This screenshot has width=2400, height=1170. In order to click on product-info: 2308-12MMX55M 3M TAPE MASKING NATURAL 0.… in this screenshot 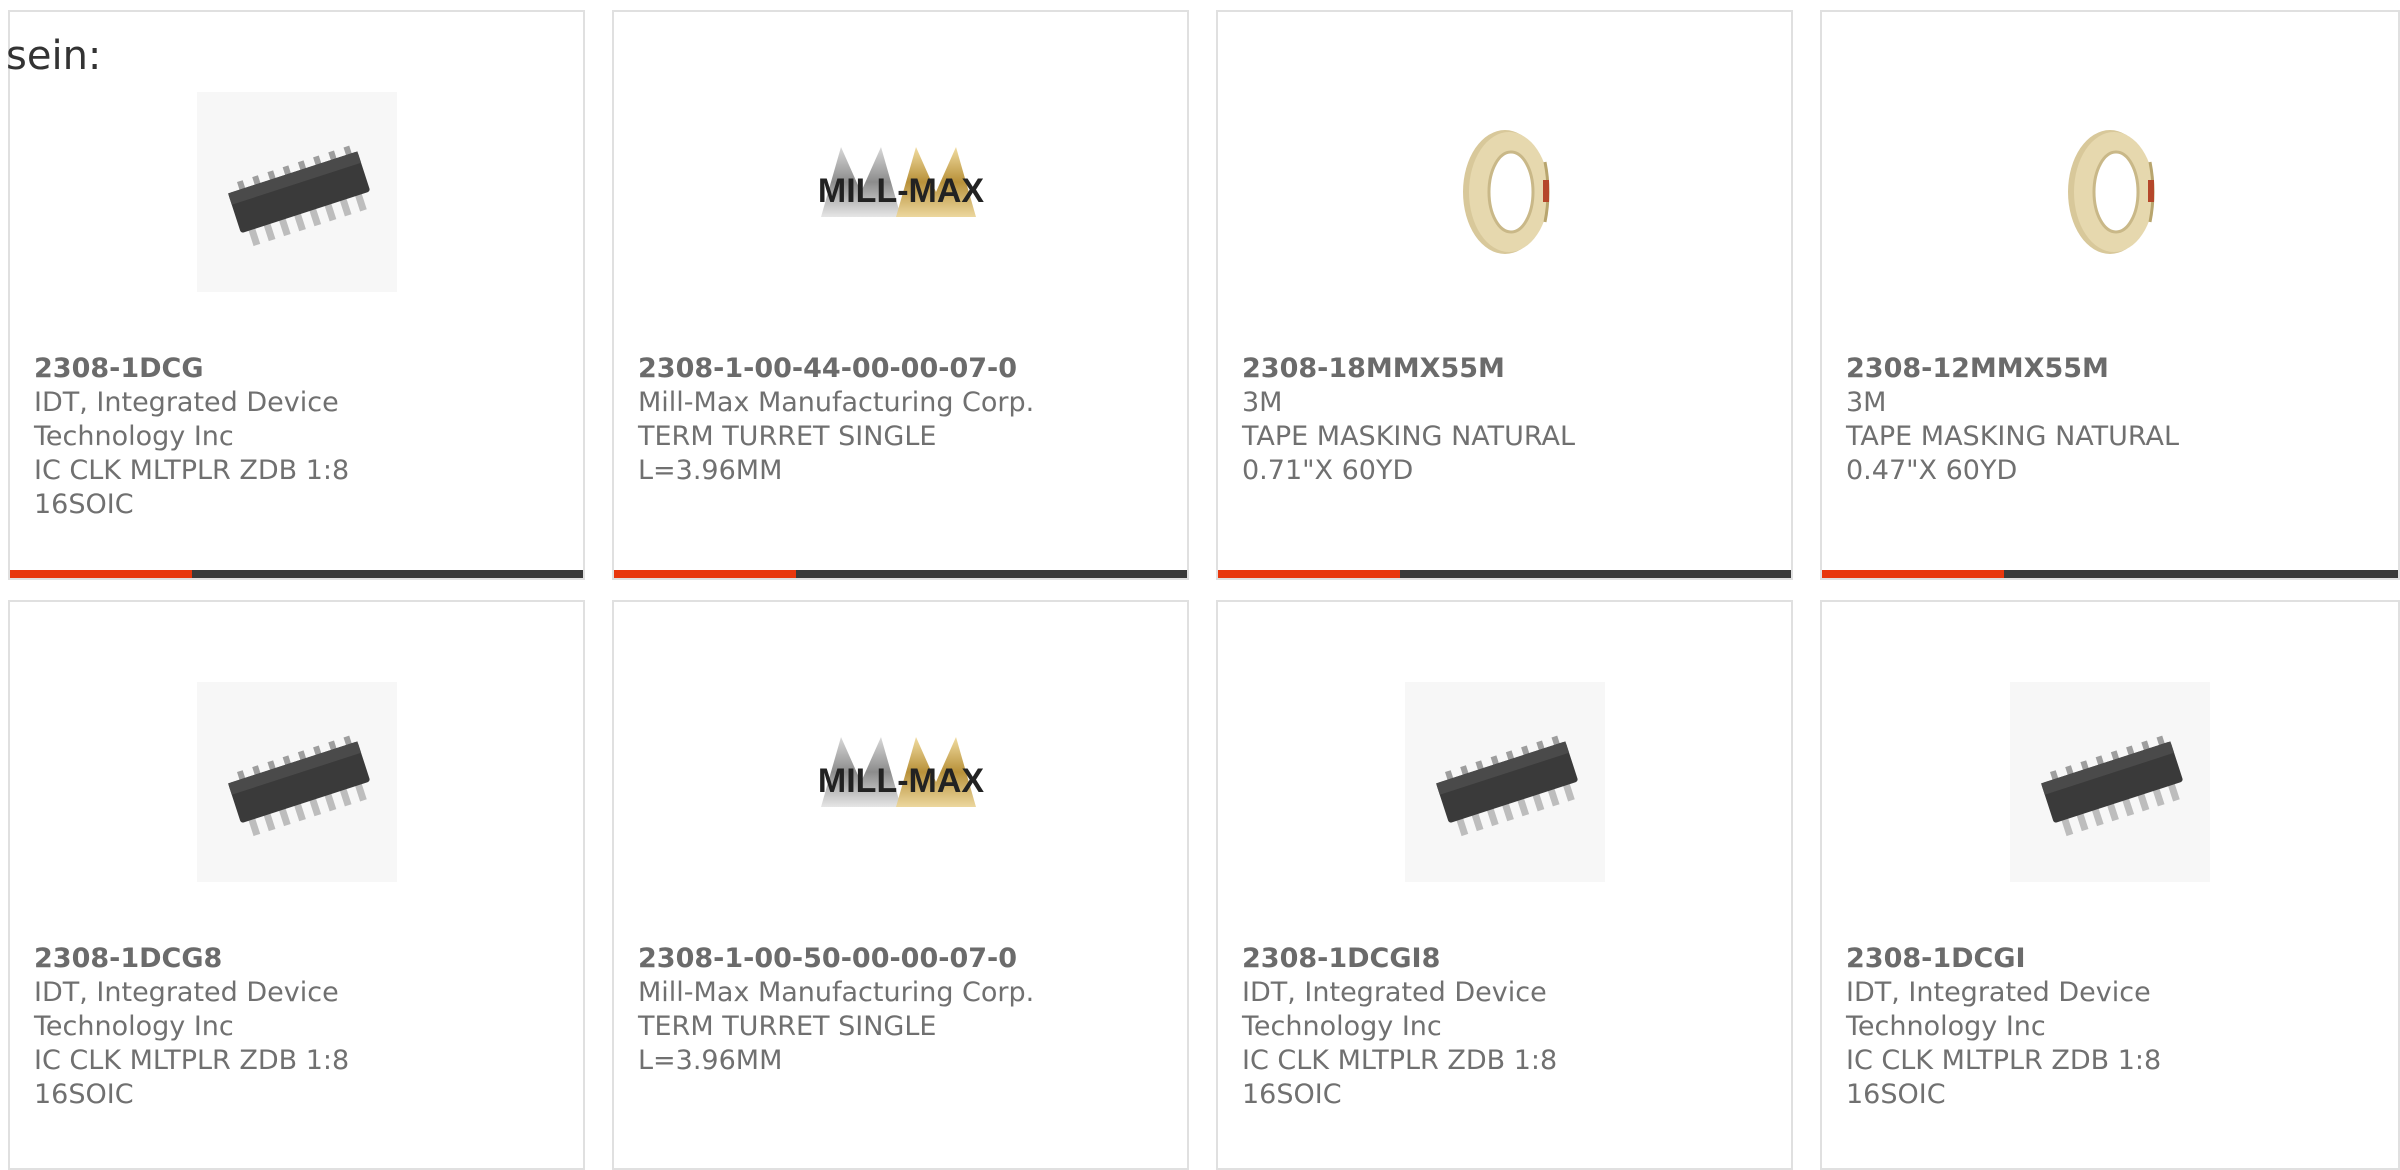, I will do `click(2056, 420)`.